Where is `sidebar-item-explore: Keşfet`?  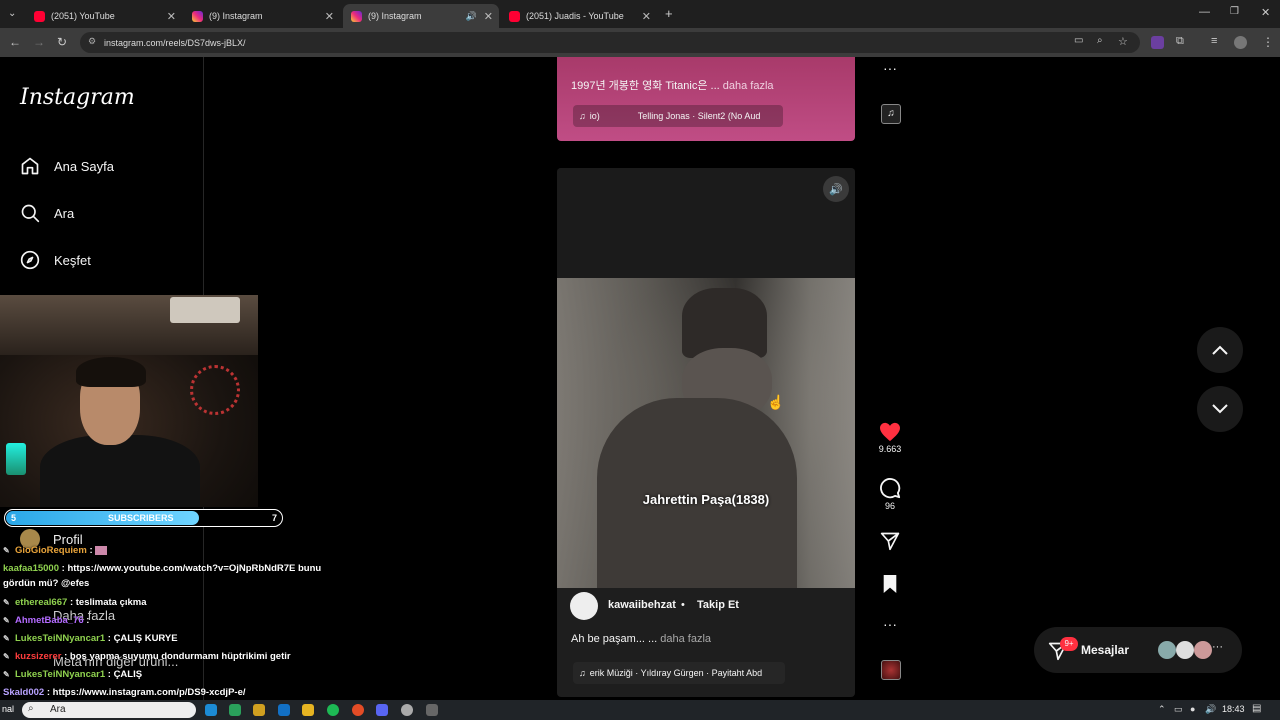 sidebar-item-explore: Keşfet is located at coordinates (55, 260).